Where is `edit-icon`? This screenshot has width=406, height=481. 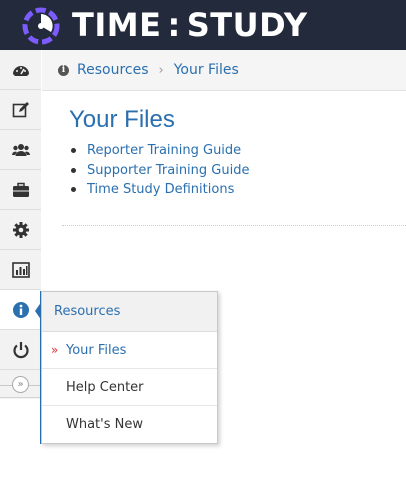 edit-icon is located at coordinates (20, 109).